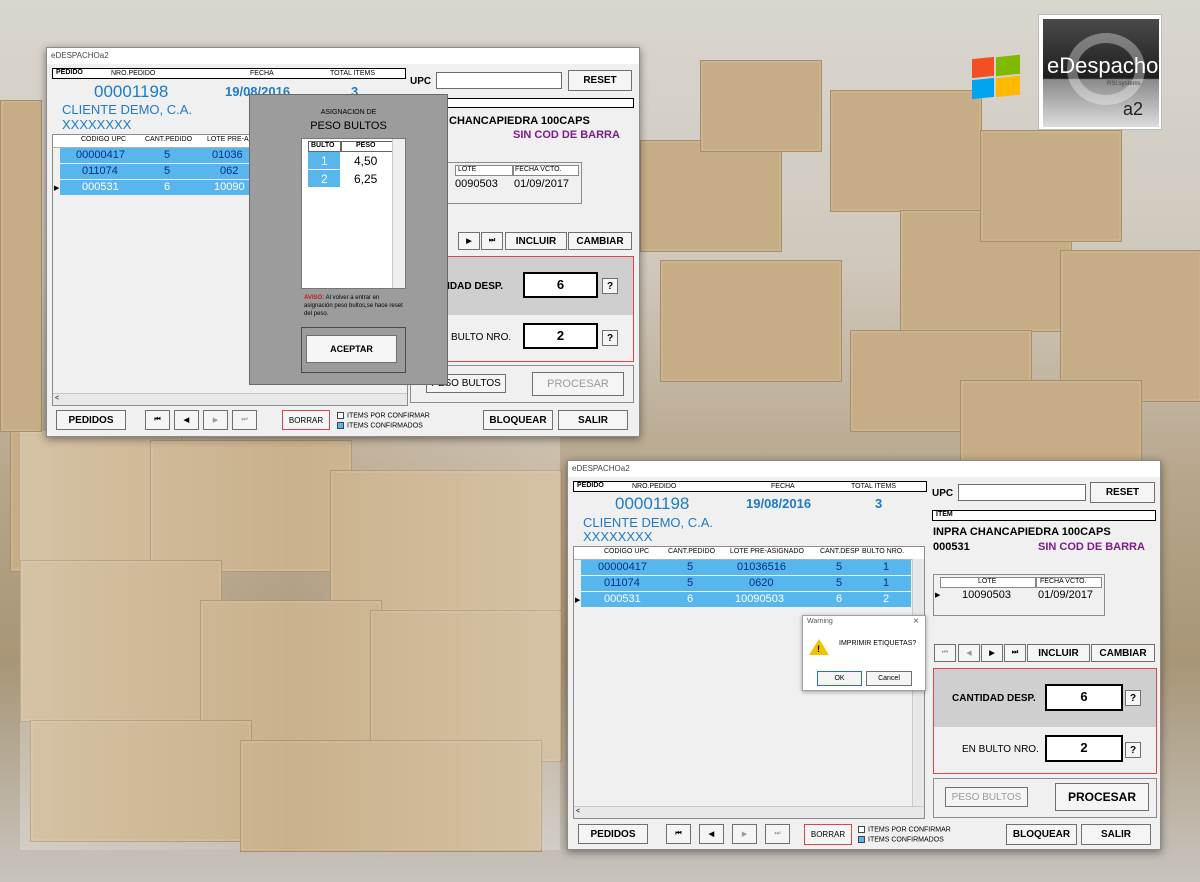  What do you see at coordinates (421, 81) in the screenshot?
I see `upc-label: UPC` at bounding box center [421, 81].